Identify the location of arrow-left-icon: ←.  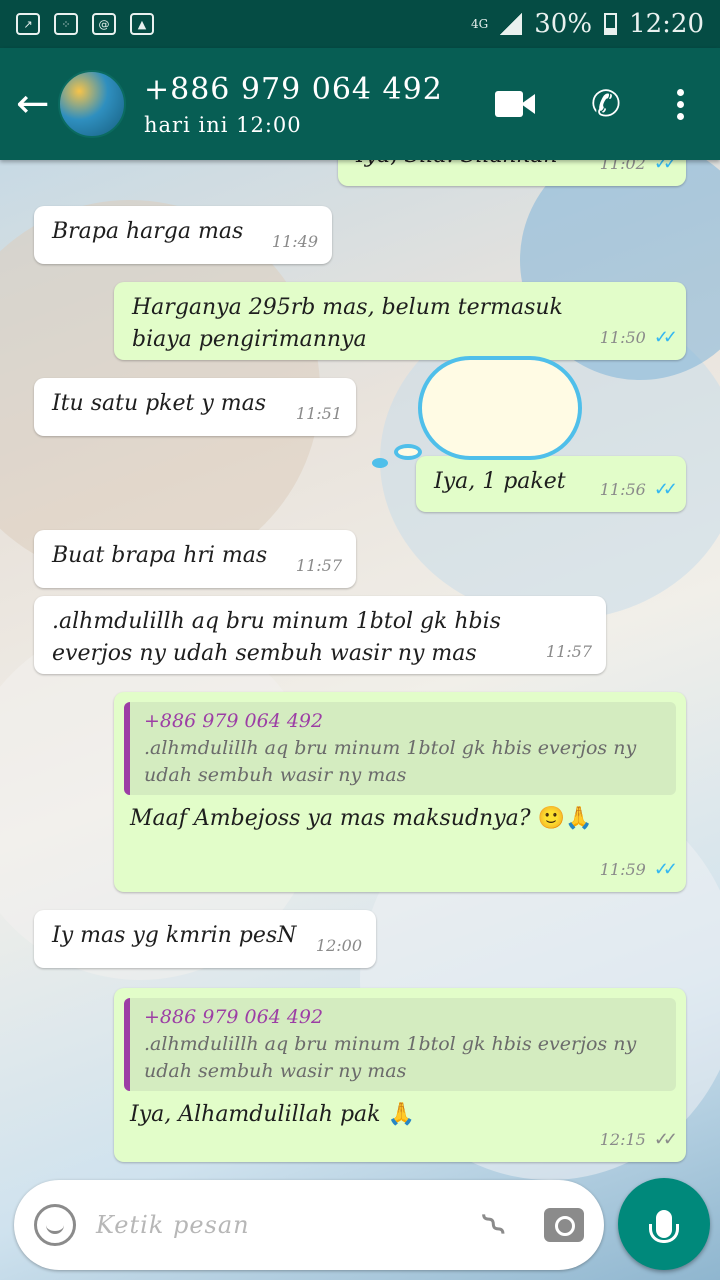
(34, 104).